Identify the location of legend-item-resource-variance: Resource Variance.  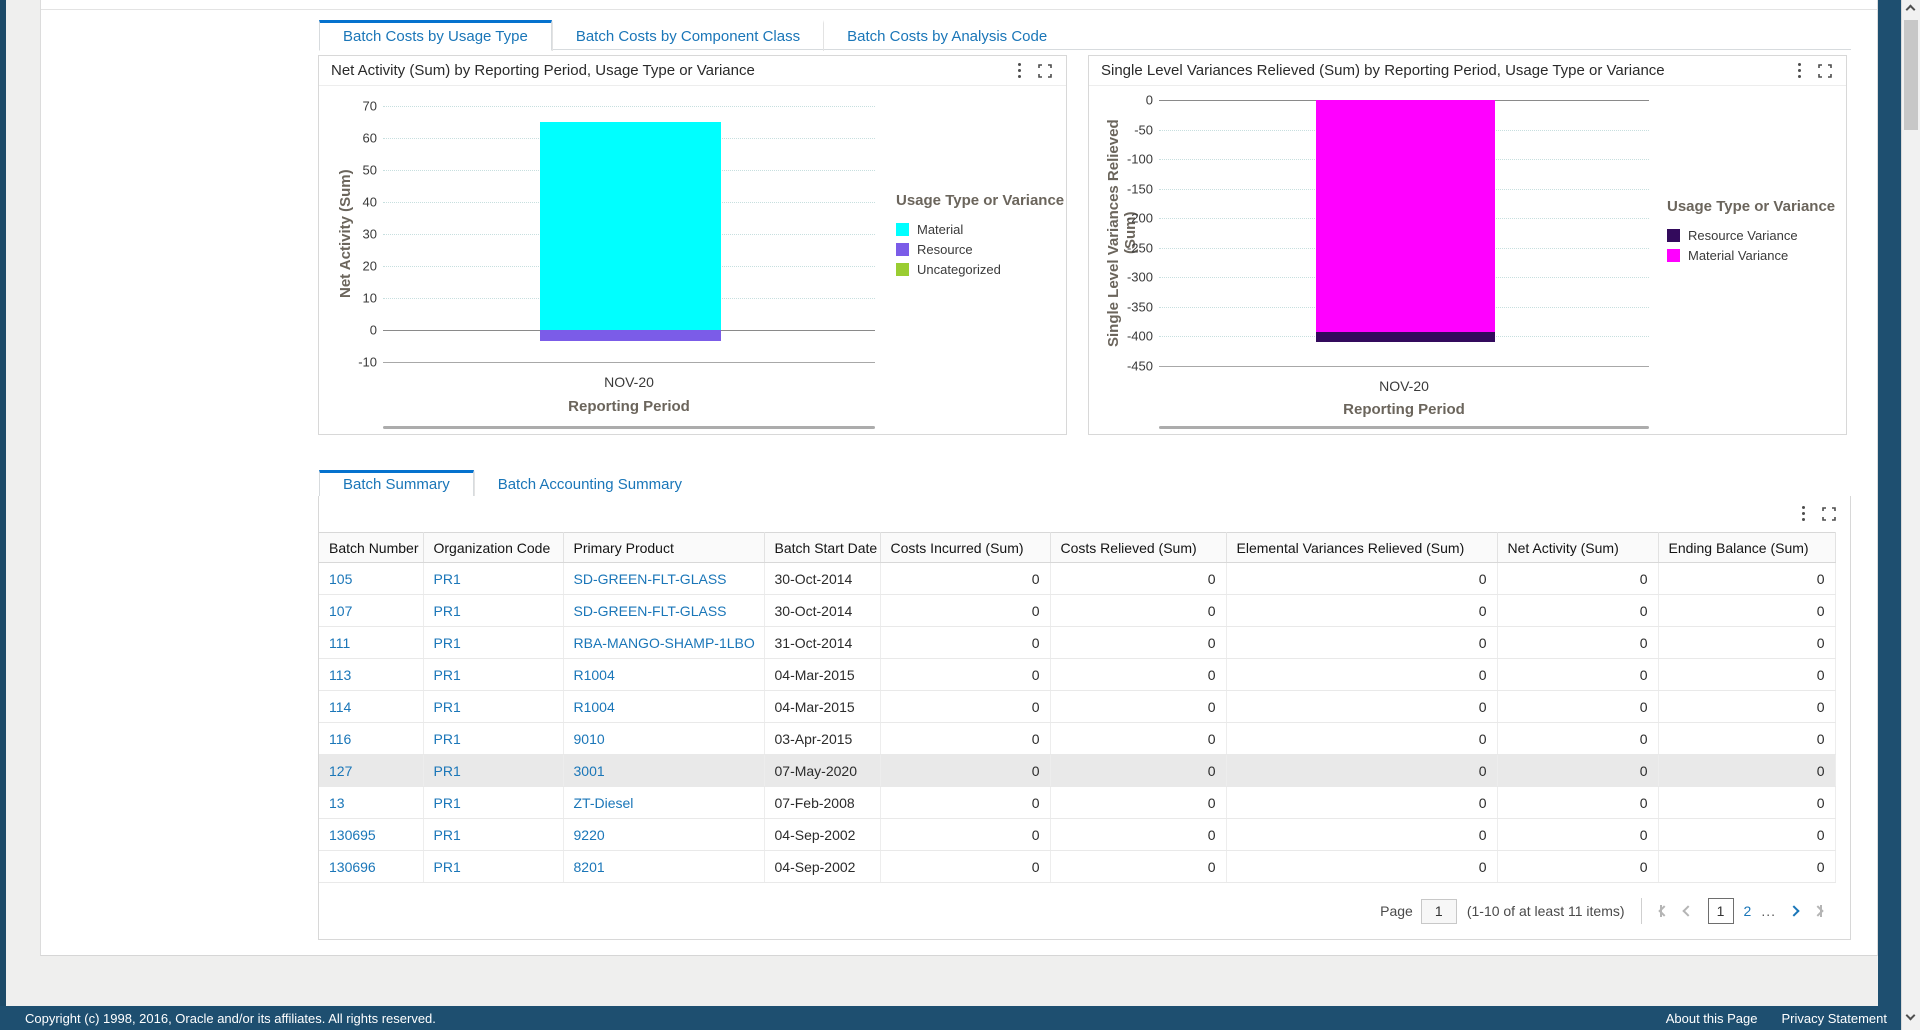
(1751, 235).